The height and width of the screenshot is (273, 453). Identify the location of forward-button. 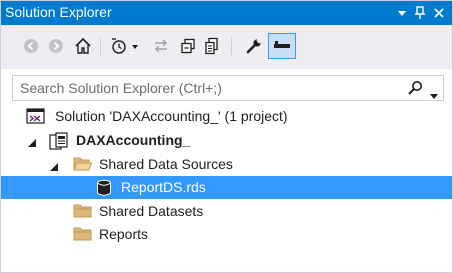
(56, 46).